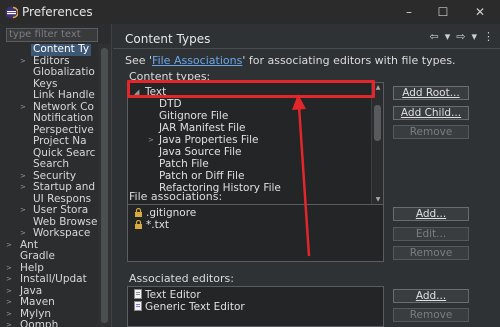 Image resolution: width=500 pixels, height=327 pixels. I want to click on tree-item: Notification, so click(49, 118).